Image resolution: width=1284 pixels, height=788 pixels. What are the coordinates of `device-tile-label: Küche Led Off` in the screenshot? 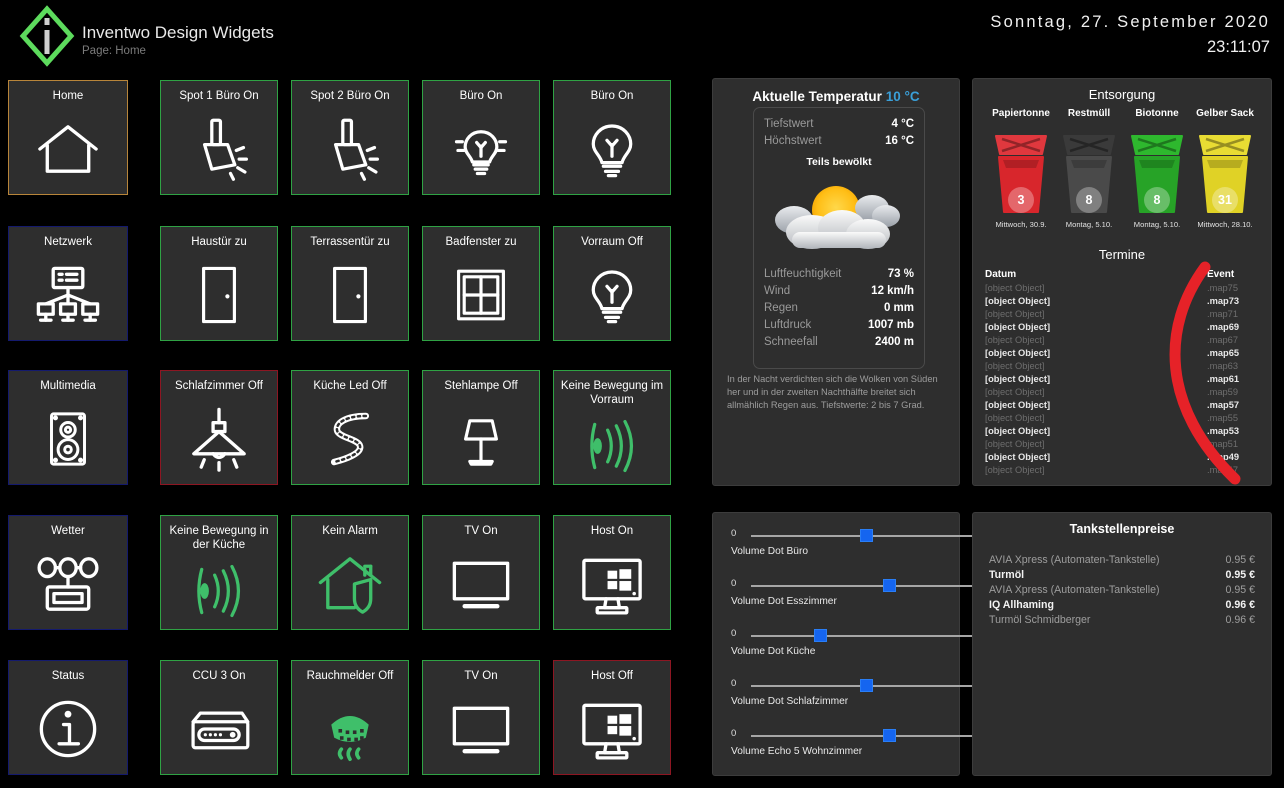 It's located at (350, 386).